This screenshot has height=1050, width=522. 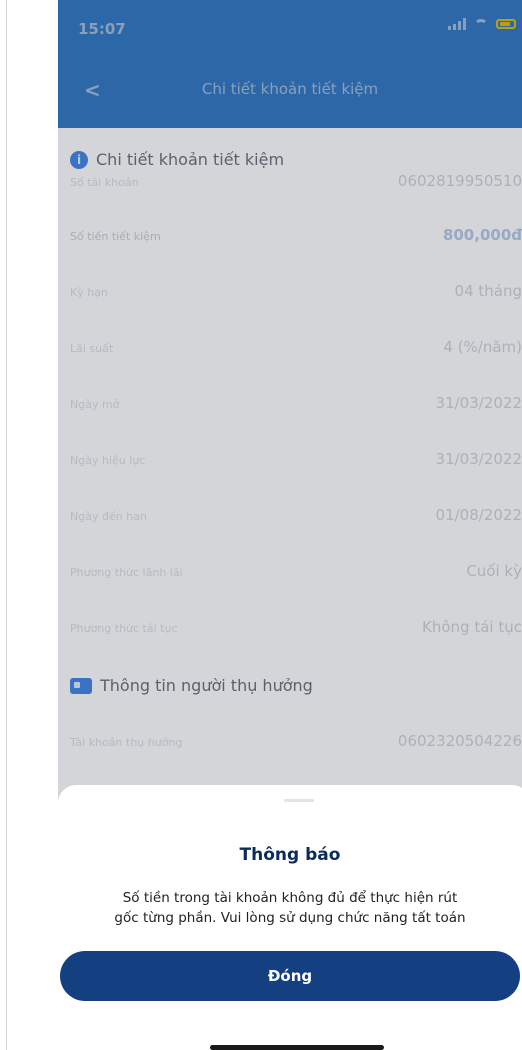 I want to click on home-indicator, so click(x=297, y=1047).